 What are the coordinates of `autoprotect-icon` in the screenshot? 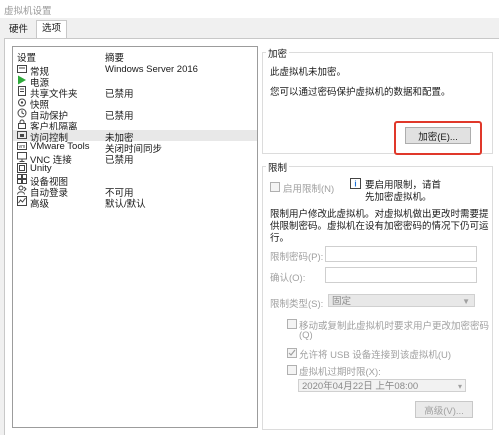 It's located at (22, 113).